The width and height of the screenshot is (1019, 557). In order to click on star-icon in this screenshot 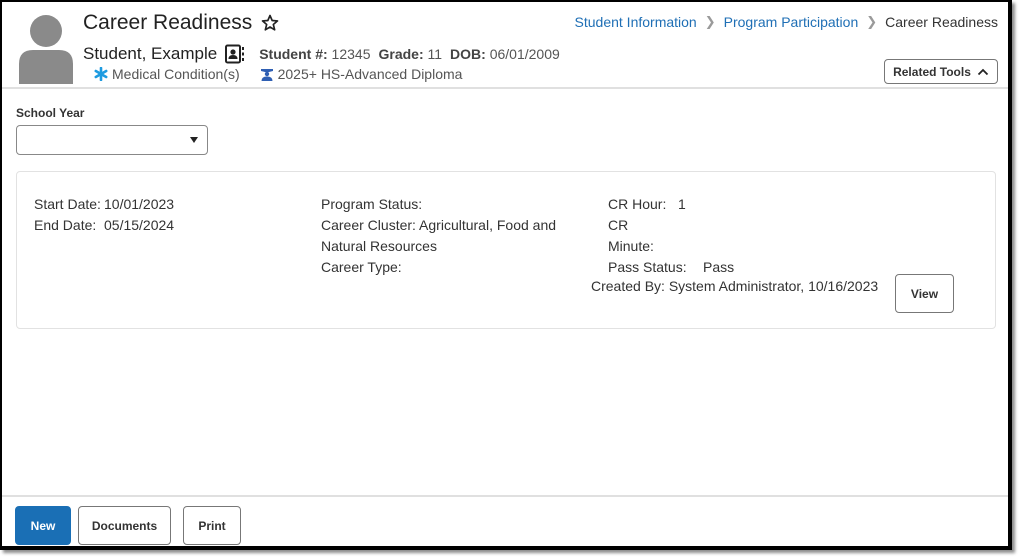, I will do `click(270, 23)`.